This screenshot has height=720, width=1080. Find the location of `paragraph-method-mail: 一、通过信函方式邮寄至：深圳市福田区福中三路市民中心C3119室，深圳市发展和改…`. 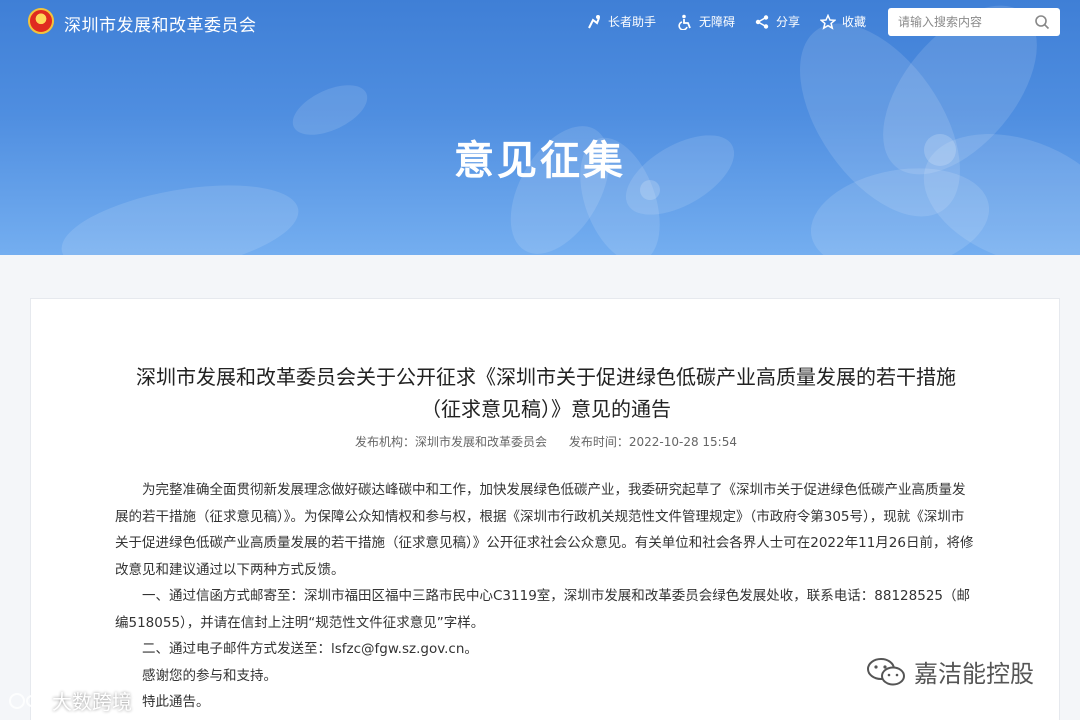

paragraph-method-mail: 一、通过信函方式邮寄至：深圳市福田区福中三路市民中心C3119室，深圳市发展和改… is located at coordinates (542, 609).